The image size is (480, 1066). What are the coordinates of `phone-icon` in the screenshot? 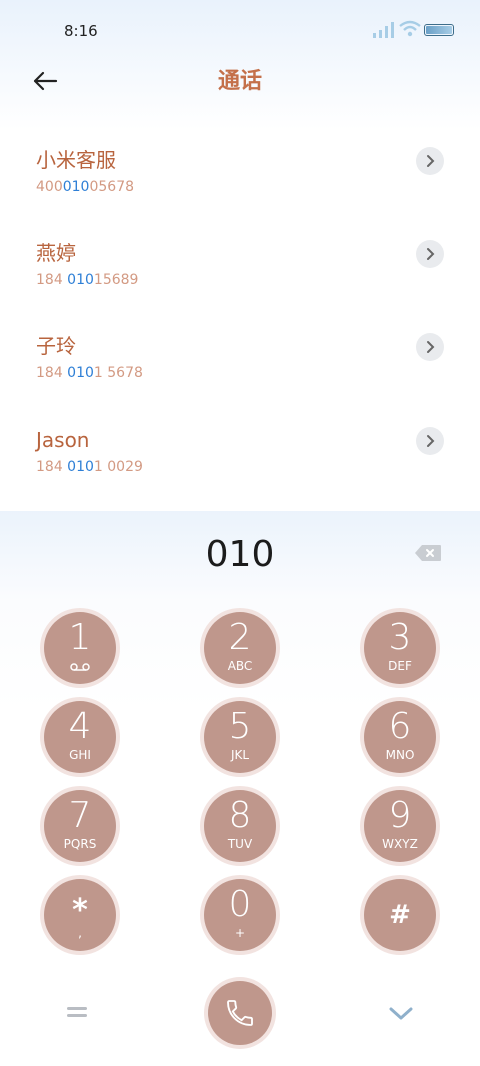 It's located at (240, 1013).